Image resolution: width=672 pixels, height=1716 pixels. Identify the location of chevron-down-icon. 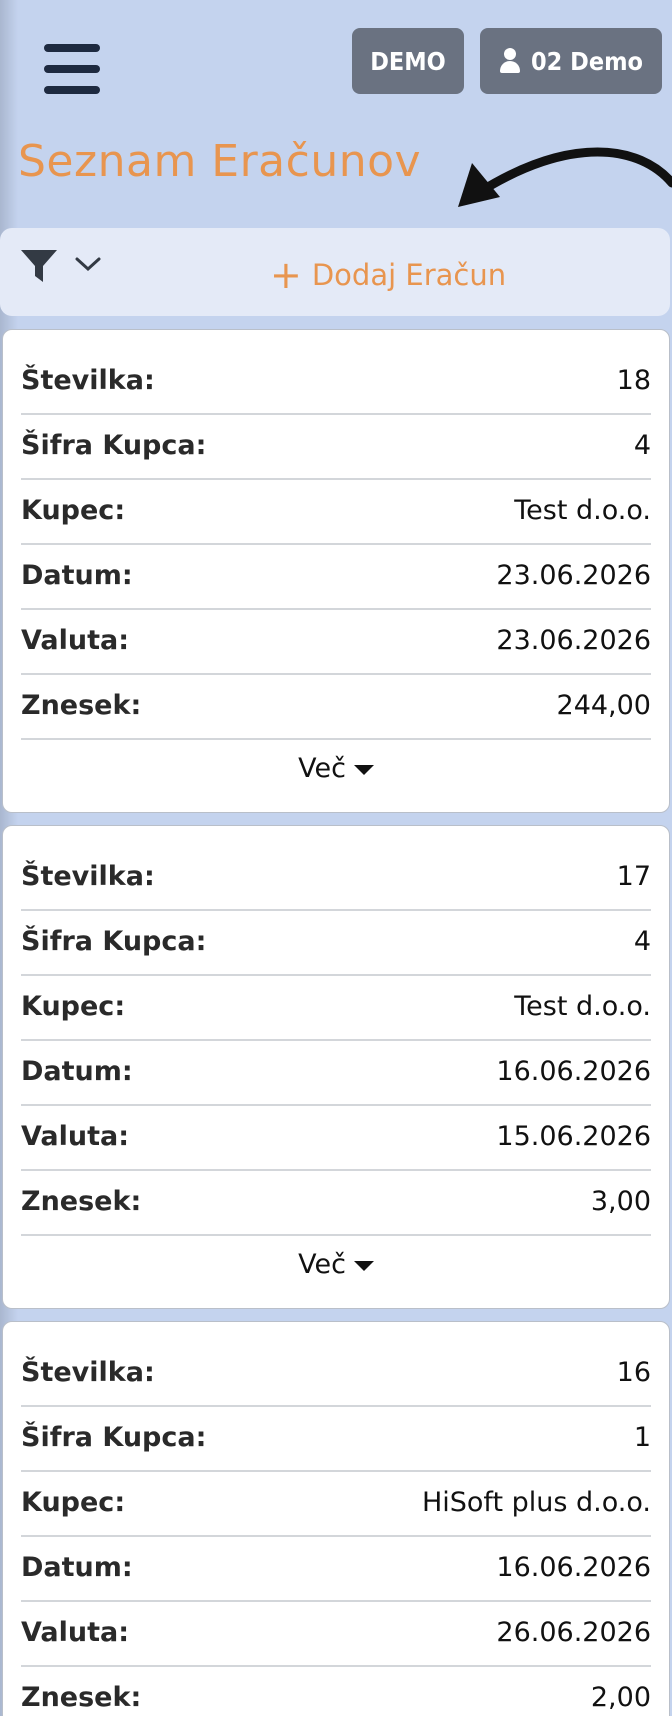
(88, 265).